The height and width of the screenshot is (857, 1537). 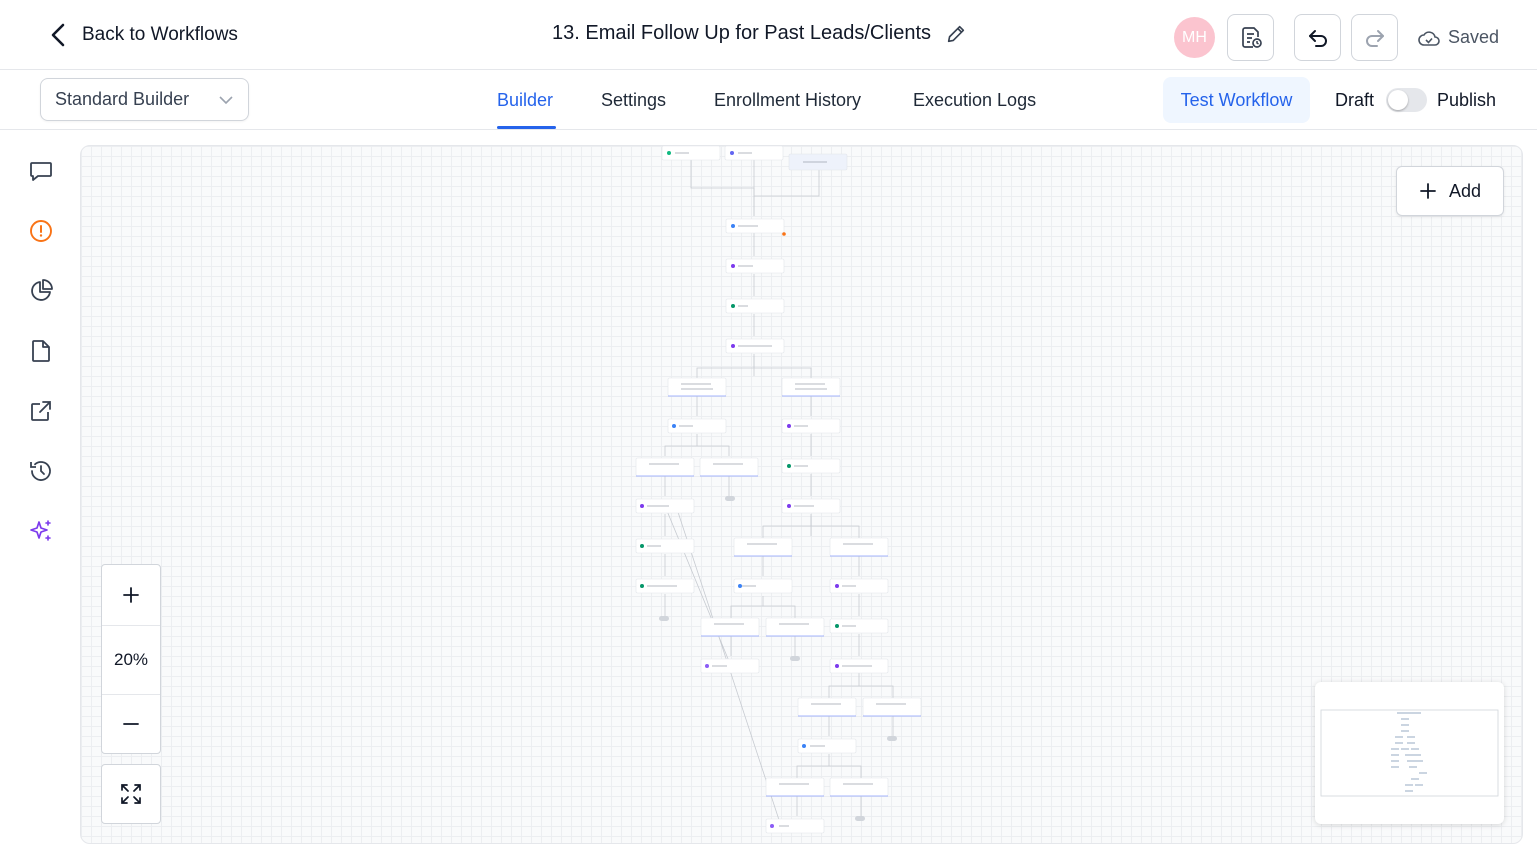 I want to click on builder-select: Standard Builder, so click(x=144, y=99).